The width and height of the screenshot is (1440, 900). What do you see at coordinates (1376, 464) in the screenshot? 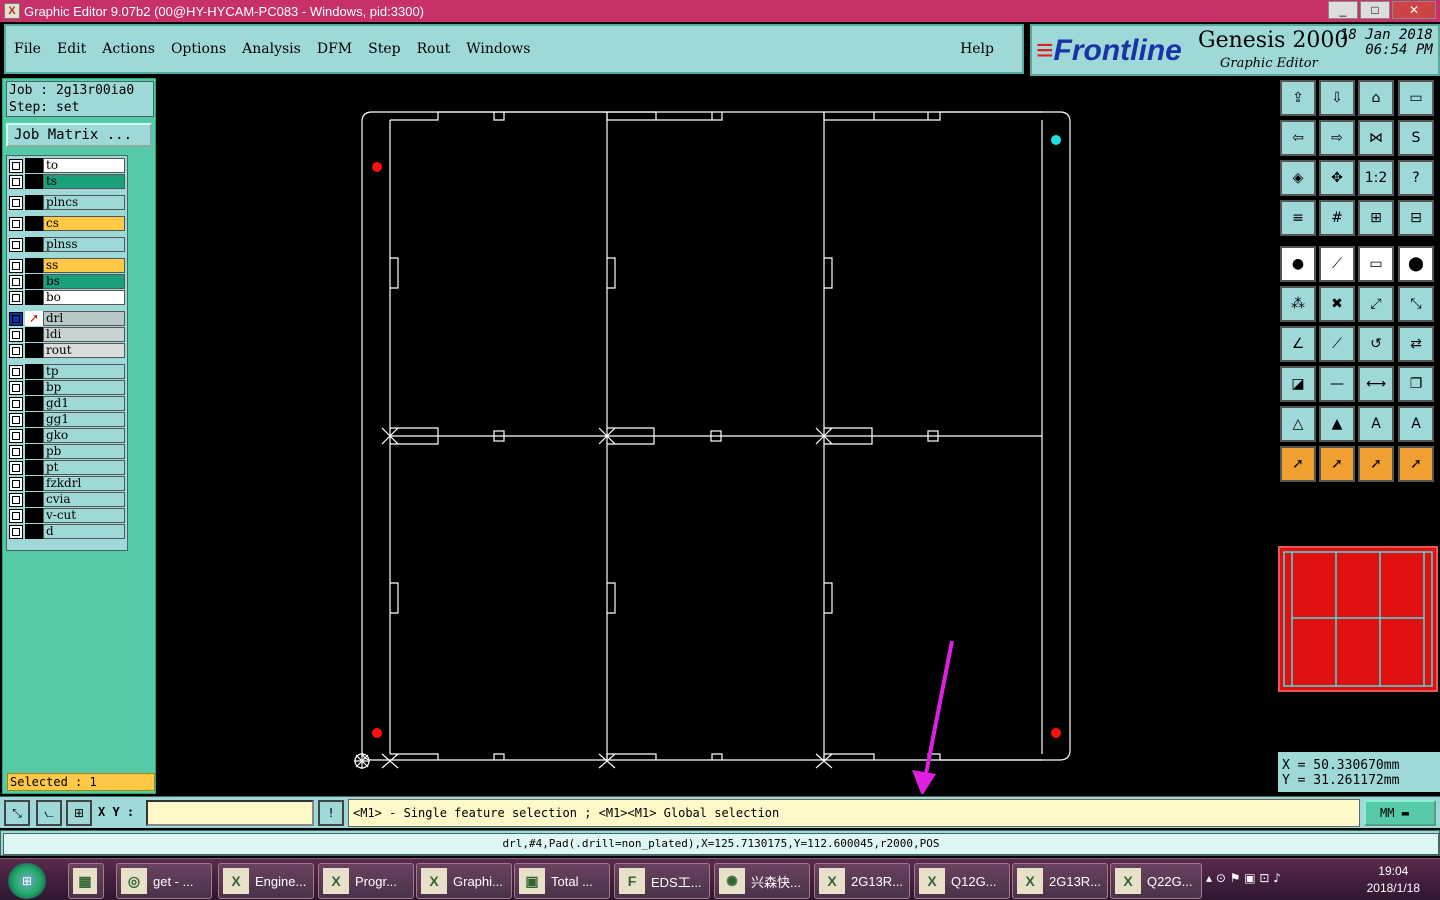
I see `tool-select-circle-icon: ➚` at bounding box center [1376, 464].